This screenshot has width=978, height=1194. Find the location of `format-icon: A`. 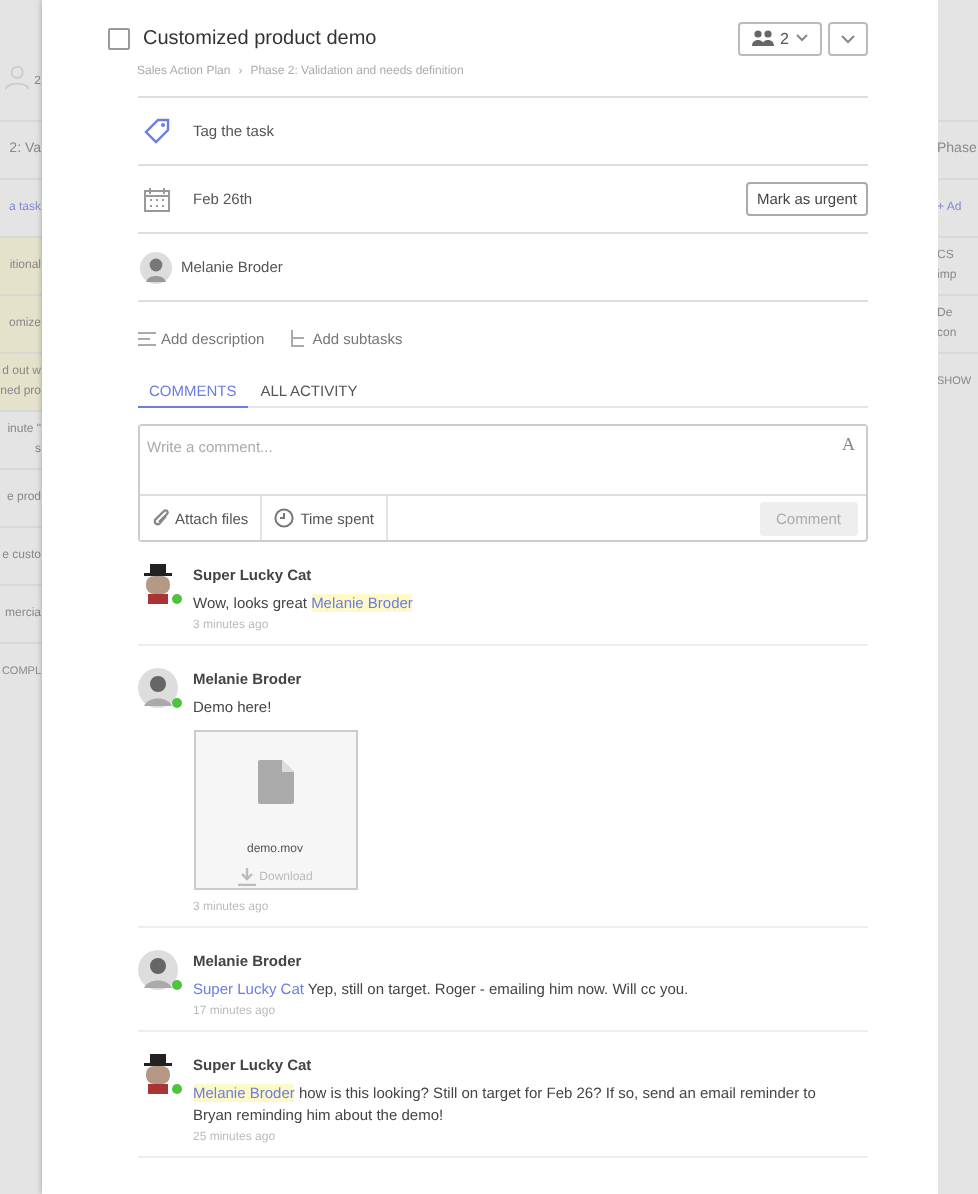

format-icon: A is located at coordinates (848, 444).